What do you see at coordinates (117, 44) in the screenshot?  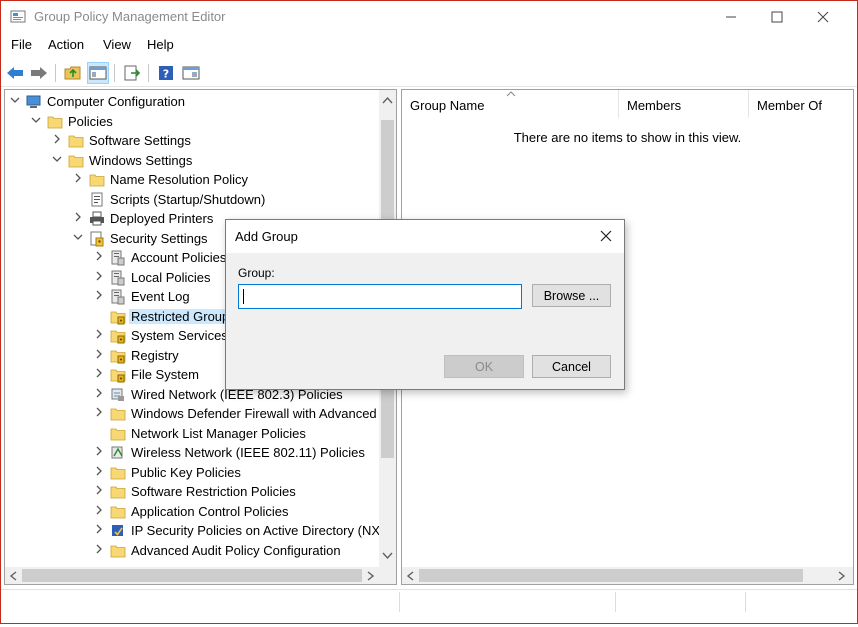 I see `menu-view: View` at bounding box center [117, 44].